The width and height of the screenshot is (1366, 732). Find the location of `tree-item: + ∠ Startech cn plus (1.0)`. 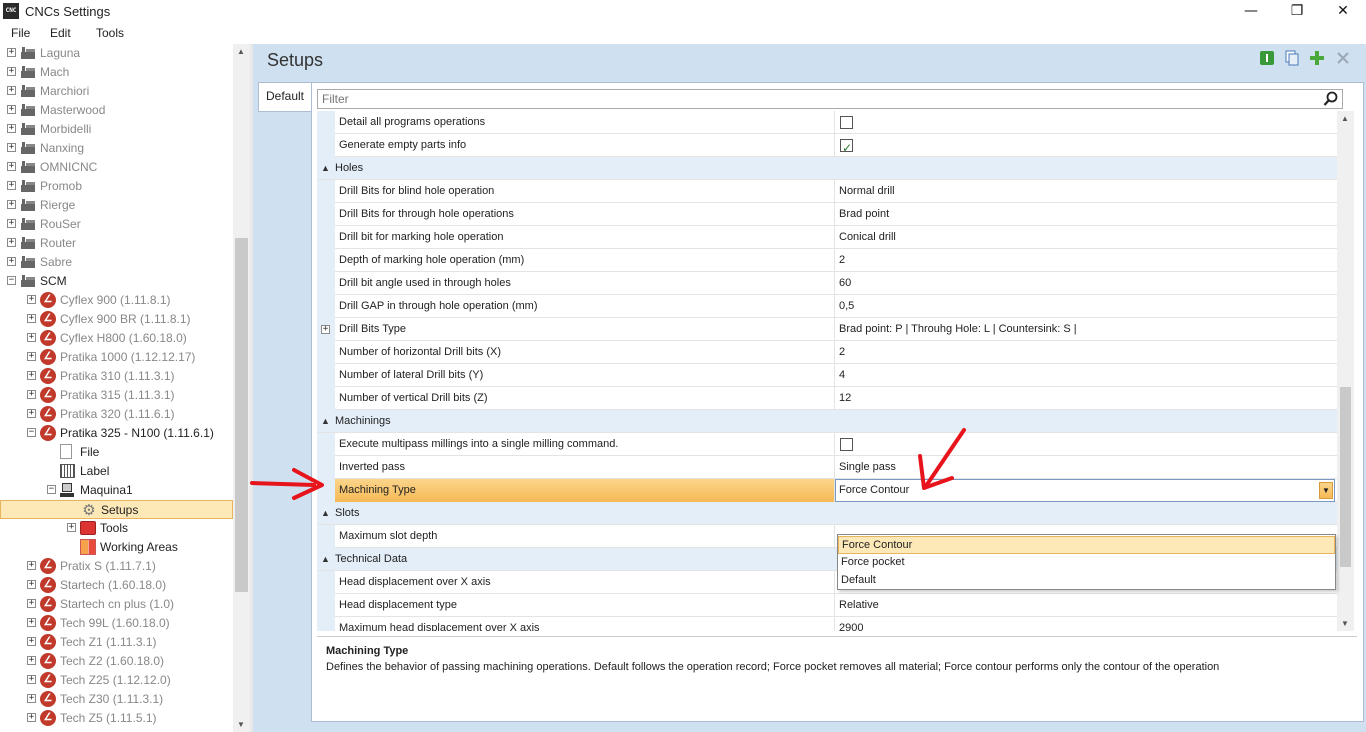

tree-item: + ∠ Startech cn plus (1.0) is located at coordinates (116, 604).